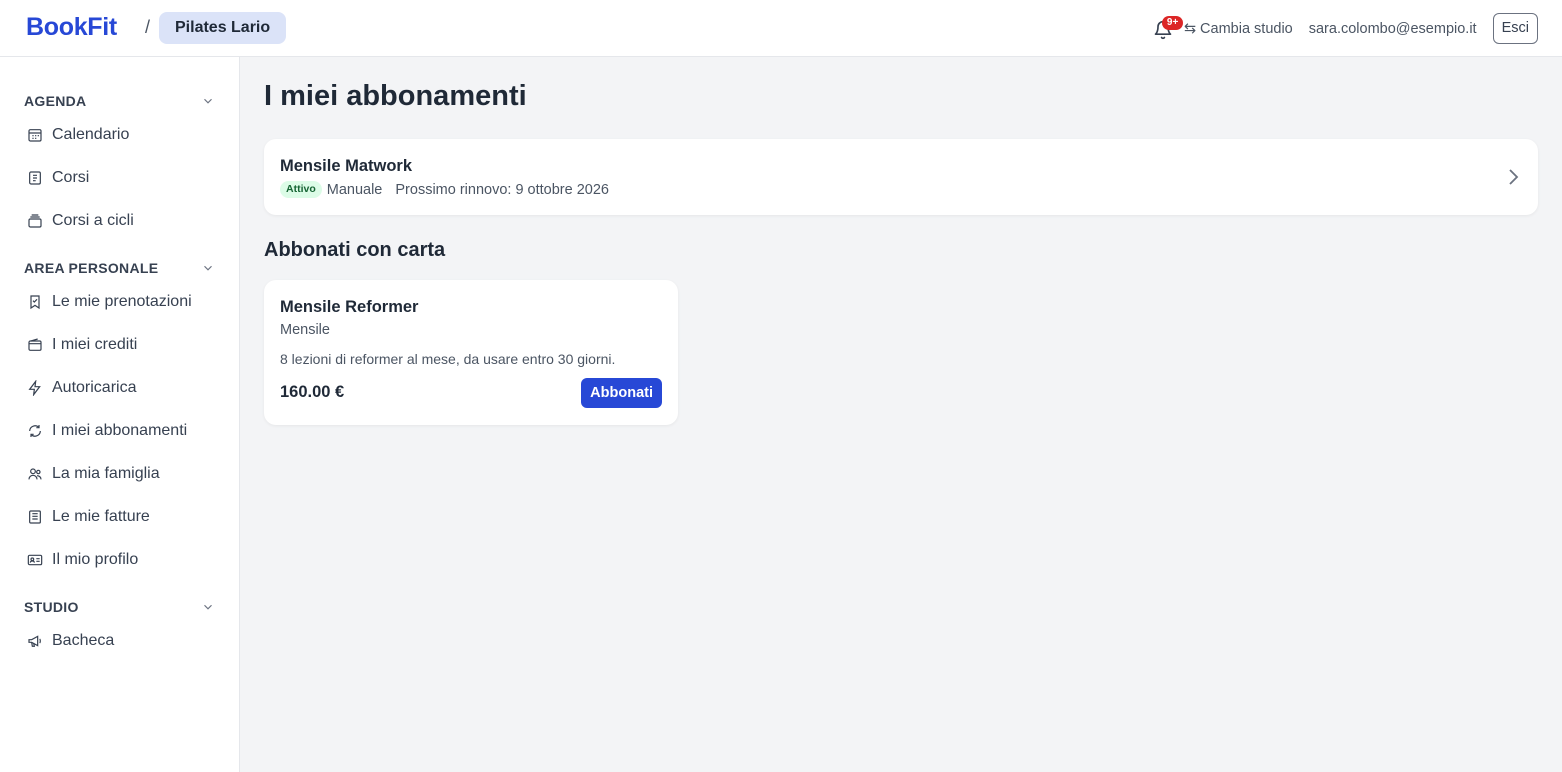  I want to click on switch-studio-link: ⇆ Cambia studio, so click(1238, 29).